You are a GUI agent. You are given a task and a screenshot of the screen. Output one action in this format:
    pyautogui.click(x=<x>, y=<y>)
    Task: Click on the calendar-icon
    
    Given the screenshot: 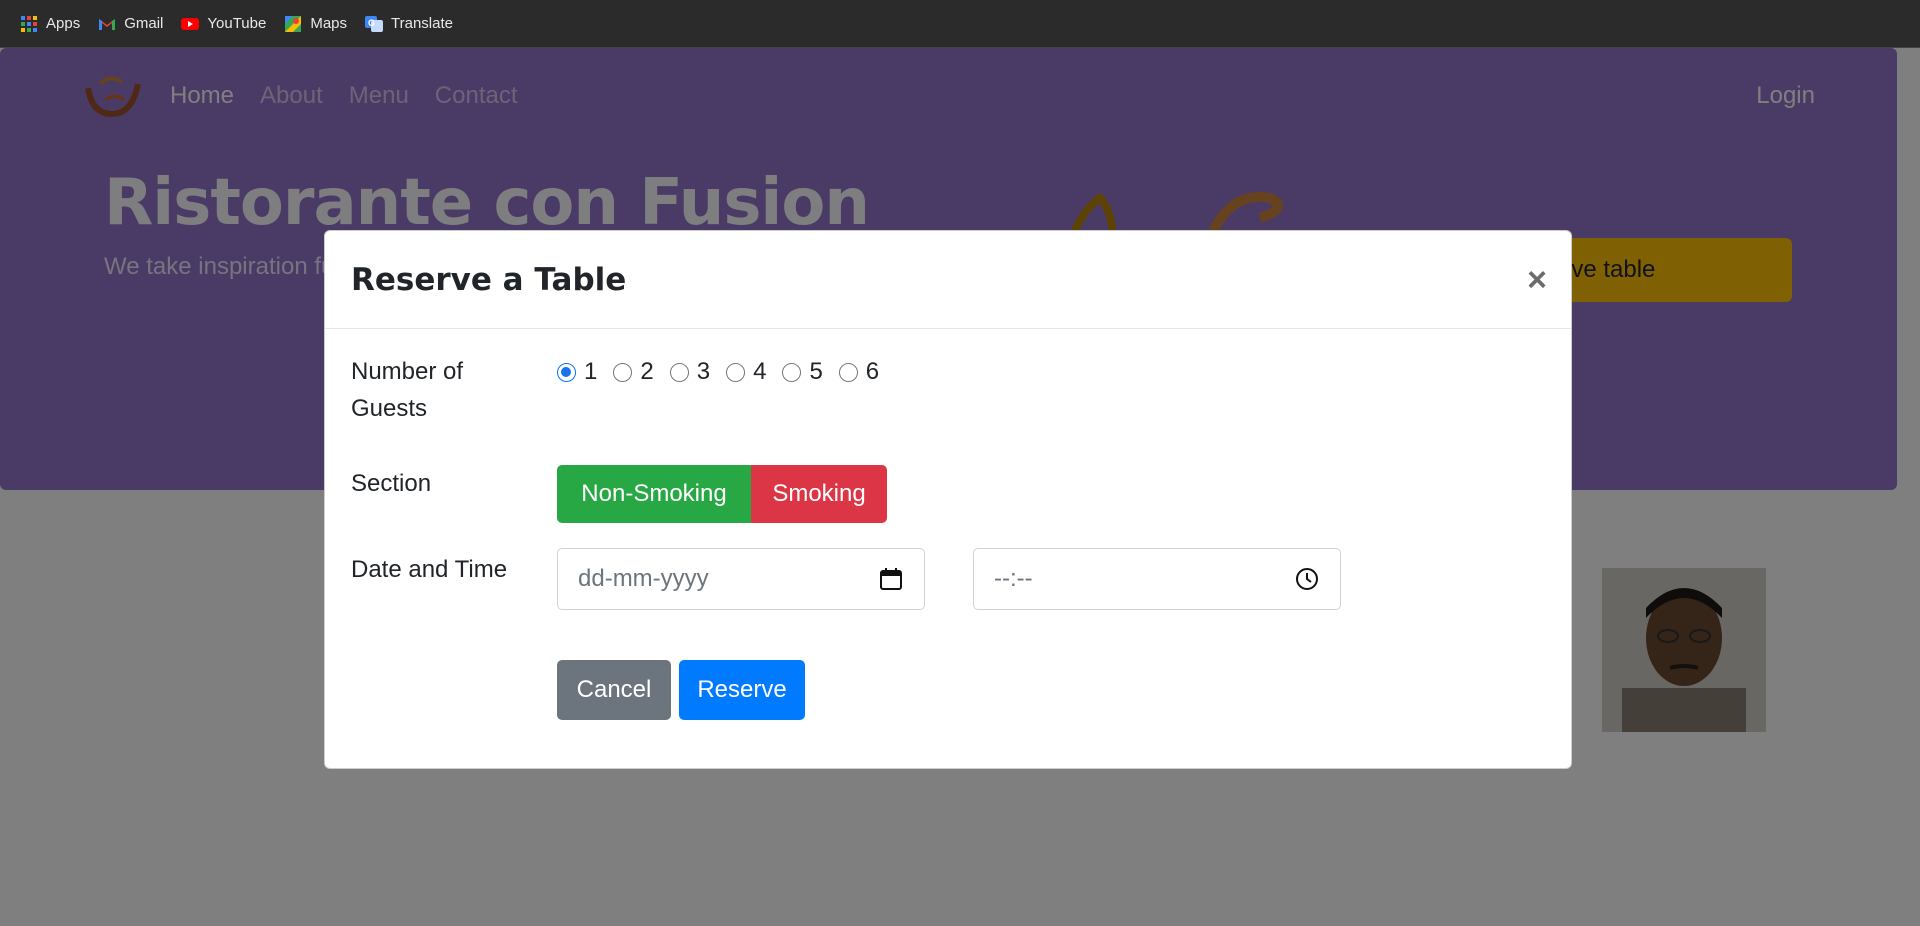 What is the action you would take?
    pyautogui.click(x=891, y=579)
    